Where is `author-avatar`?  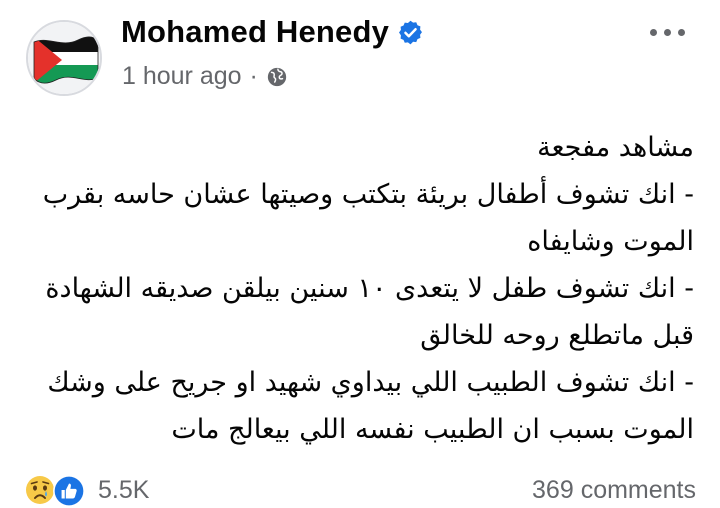
author-avatar is located at coordinates (64, 58).